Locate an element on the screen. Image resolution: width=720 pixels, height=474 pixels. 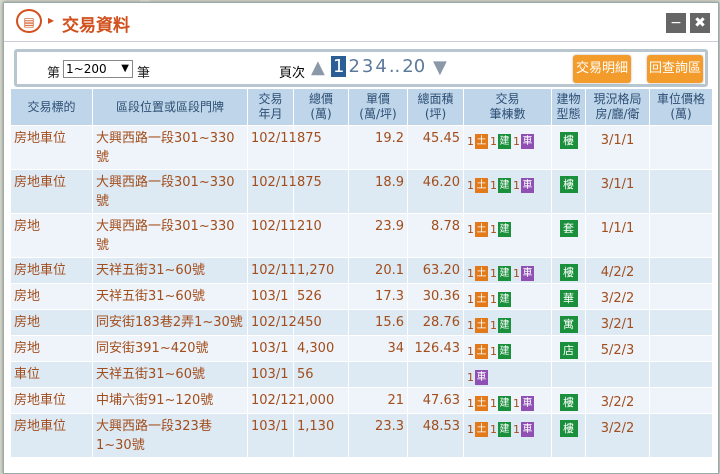
cell-unit-price: 17.3 is located at coordinates (378, 296).